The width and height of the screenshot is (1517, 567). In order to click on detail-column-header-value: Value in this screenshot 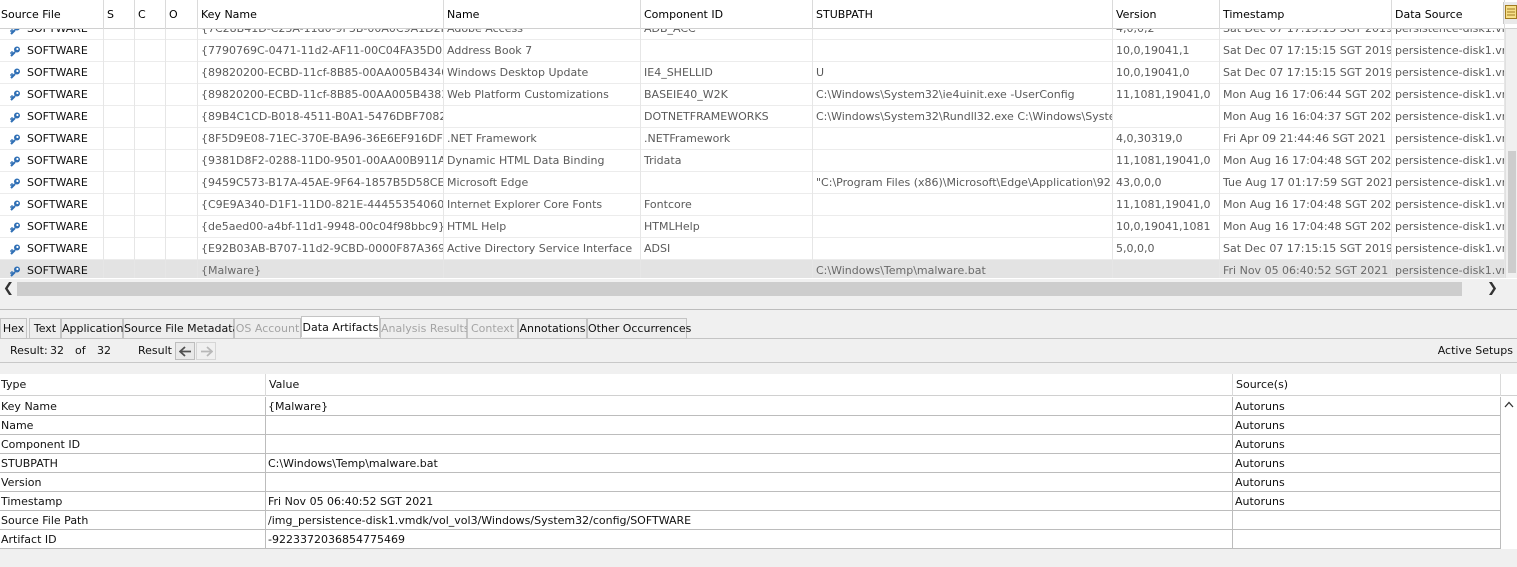, I will do `click(749, 385)`.